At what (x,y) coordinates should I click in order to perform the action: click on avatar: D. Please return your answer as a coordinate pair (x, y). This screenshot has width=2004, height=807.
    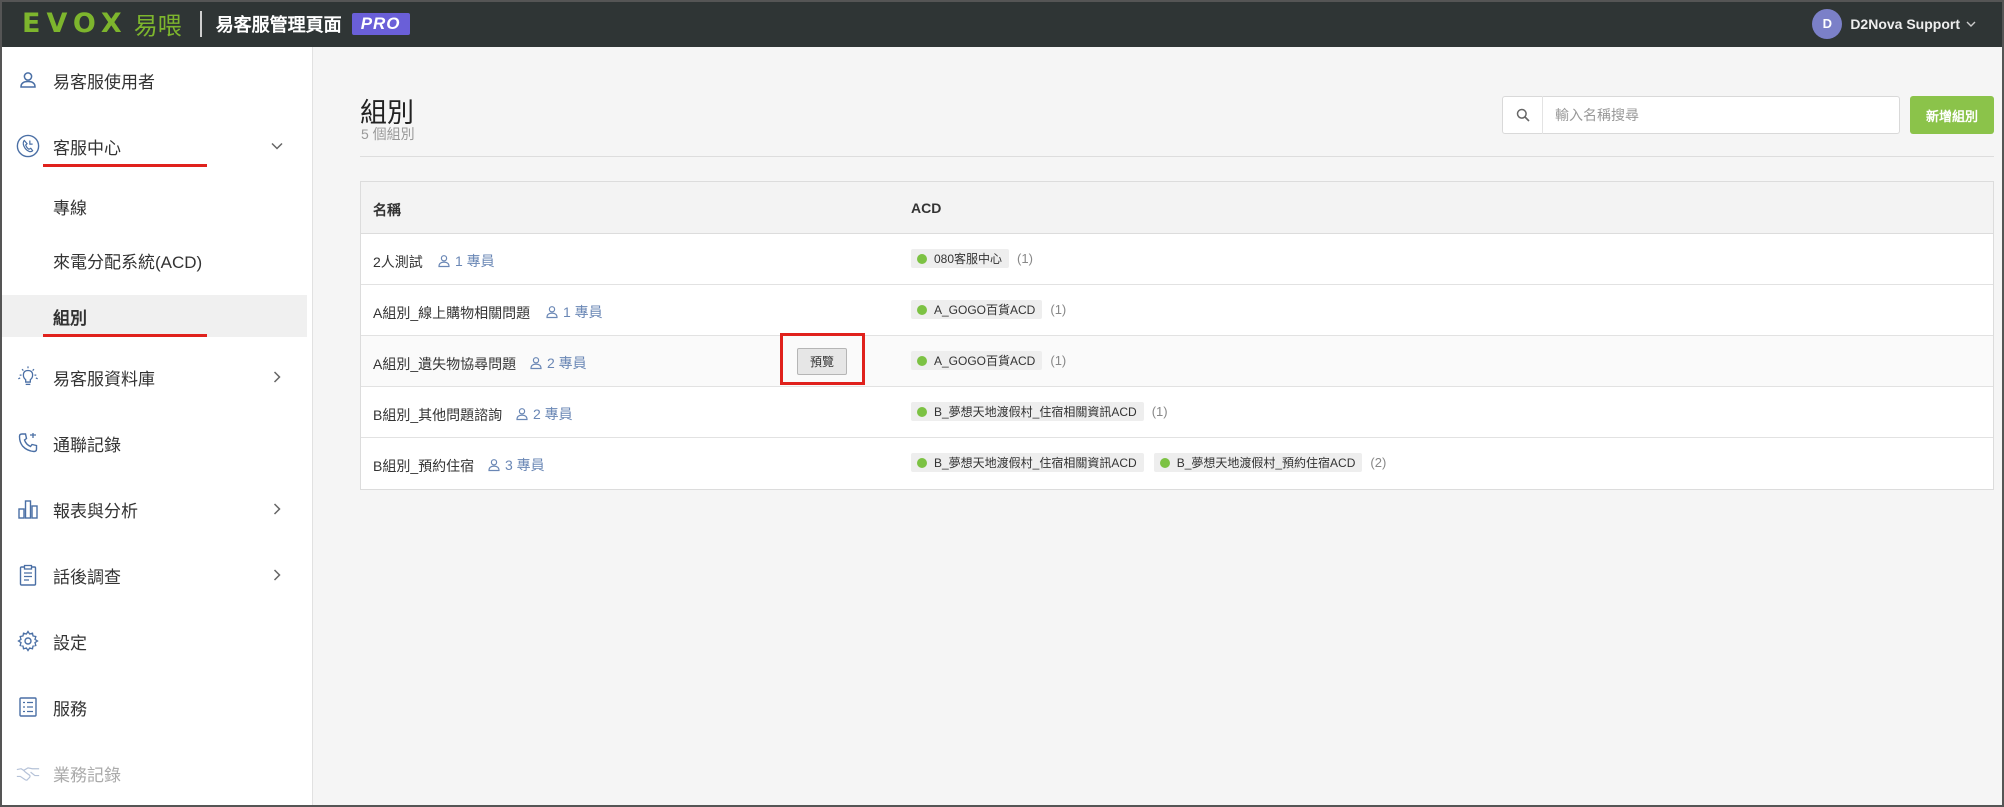
    Looking at the image, I should click on (1827, 23).